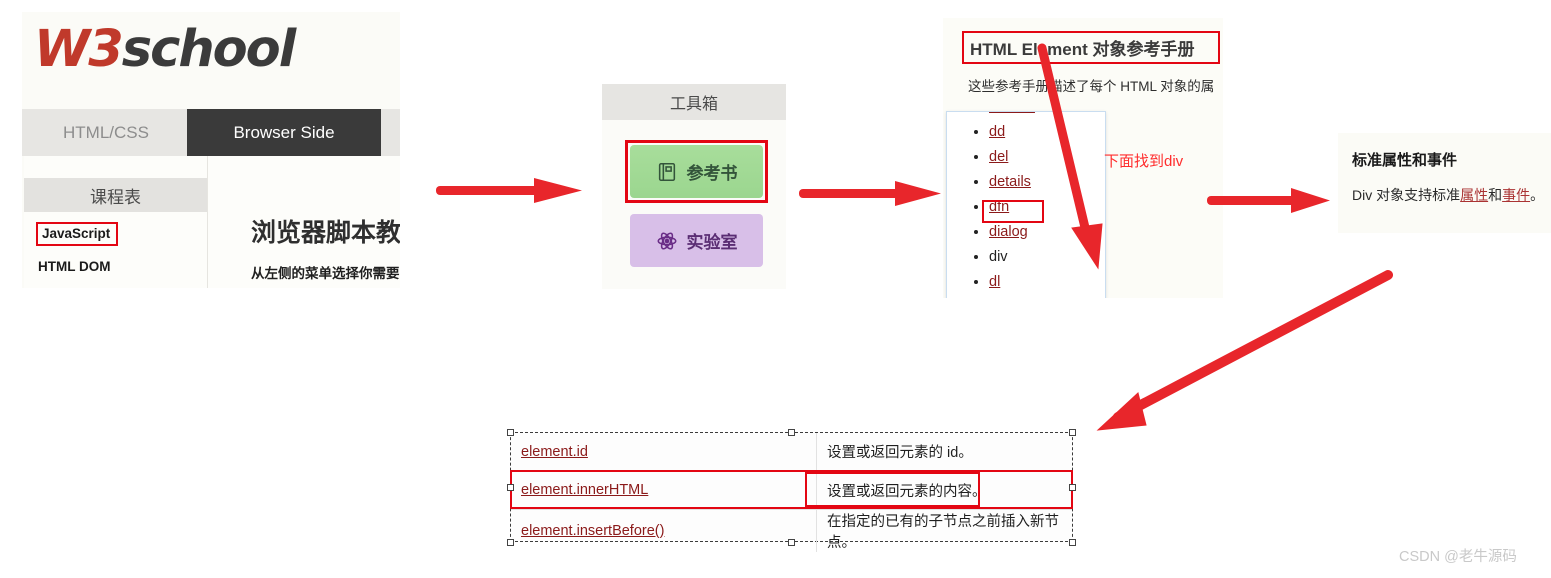 This screenshot has width=1551, height=578. I want to click on table-cell-property: element.insertBefore(), so click(664, 530).